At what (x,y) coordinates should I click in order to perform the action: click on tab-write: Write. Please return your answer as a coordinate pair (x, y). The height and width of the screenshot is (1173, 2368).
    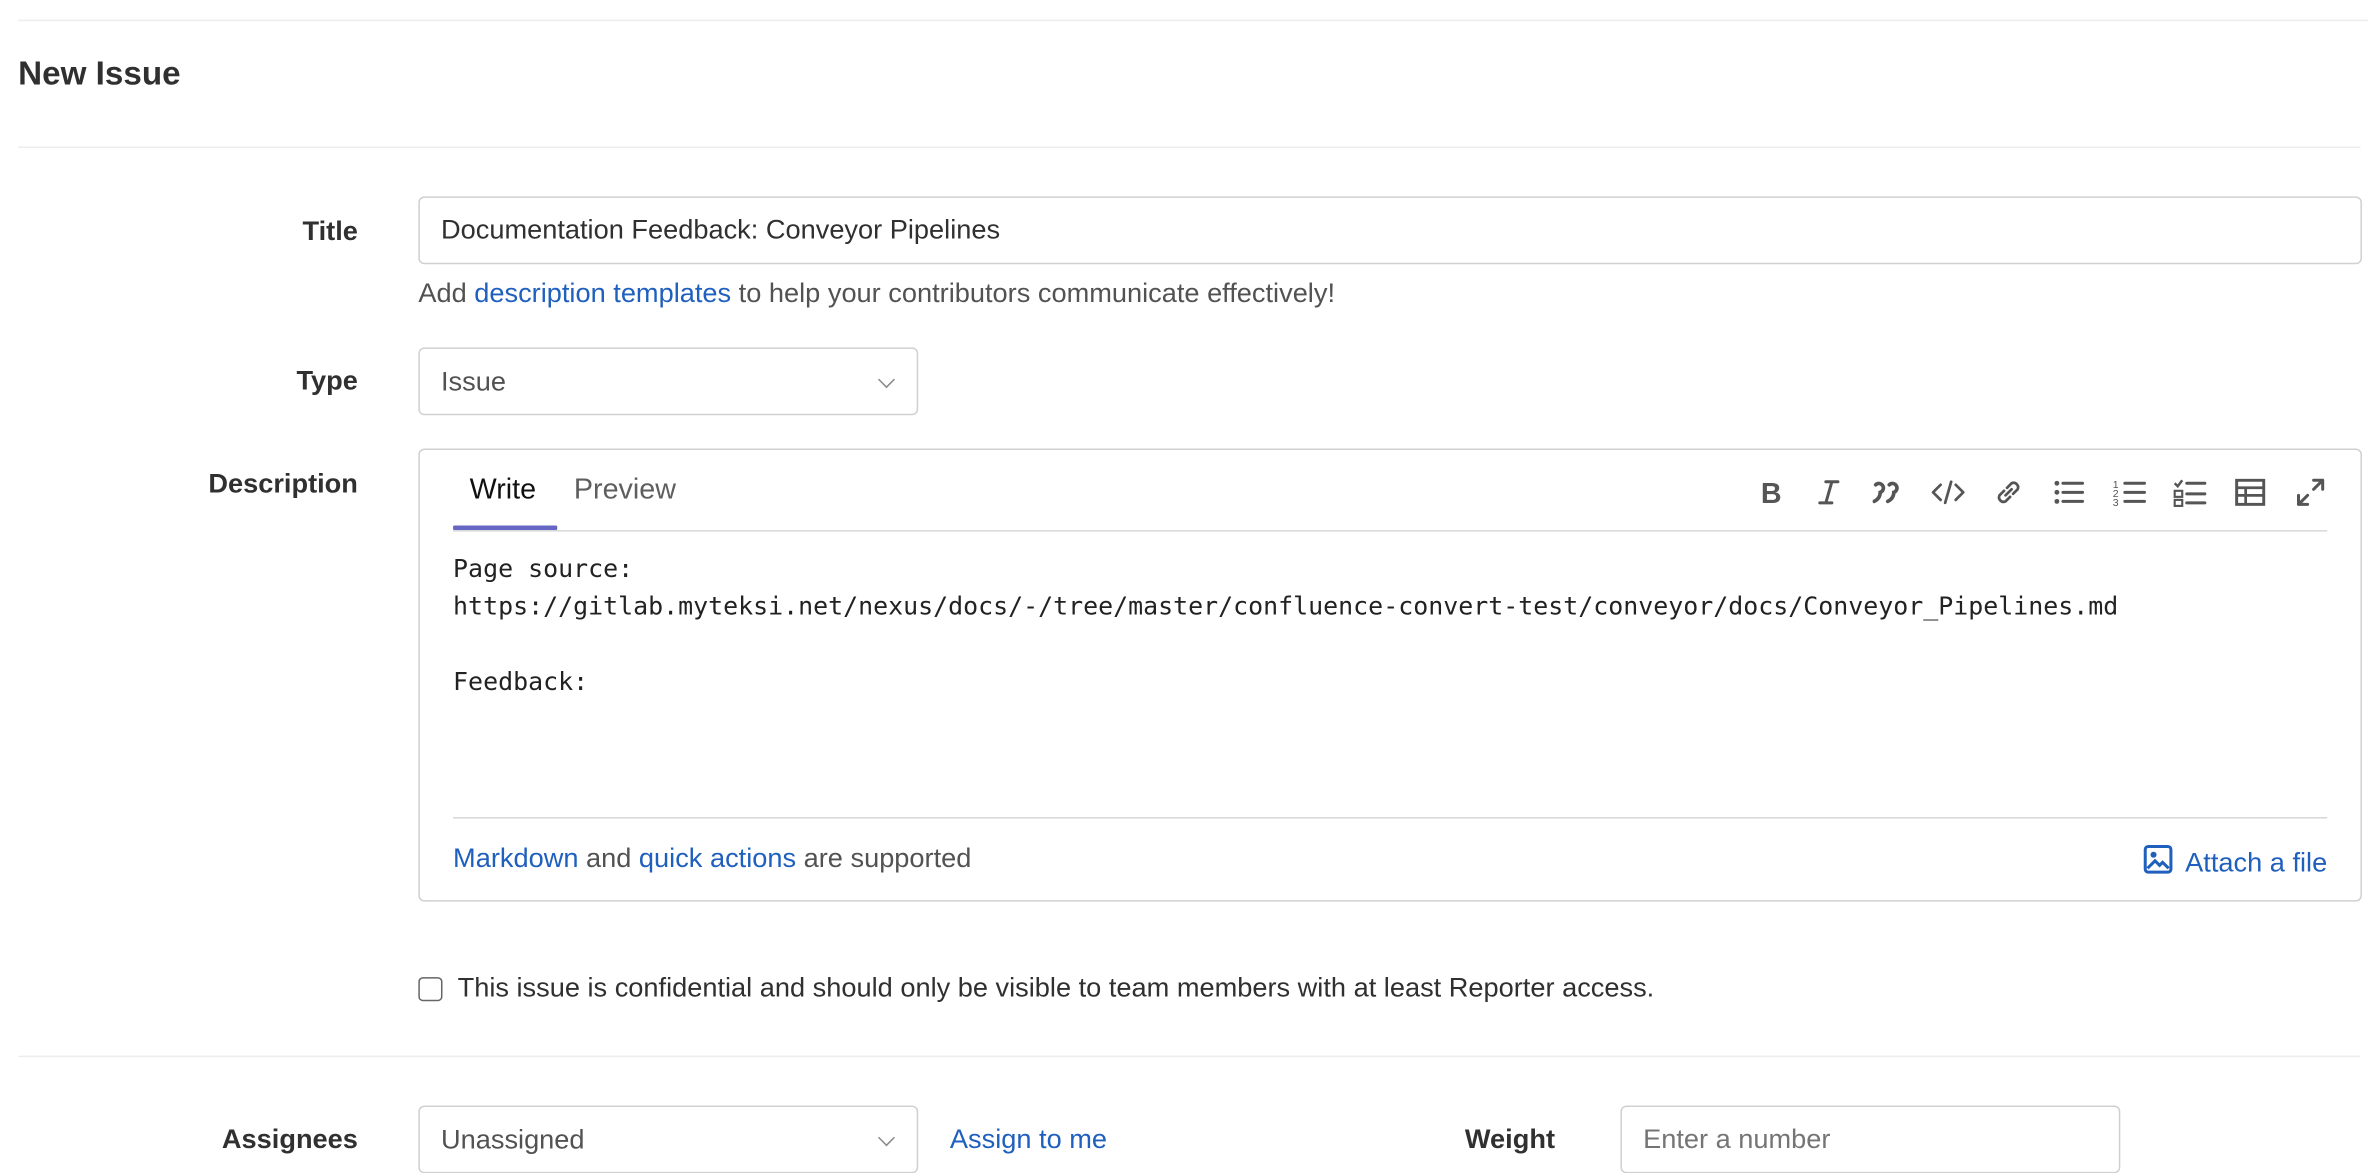
    Looking at the image, I should click on (503, 490).